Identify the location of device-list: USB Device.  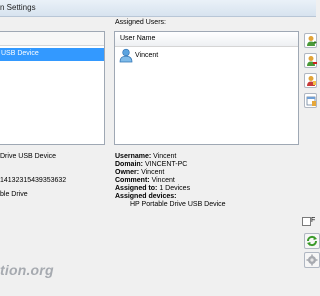
(52, 88).